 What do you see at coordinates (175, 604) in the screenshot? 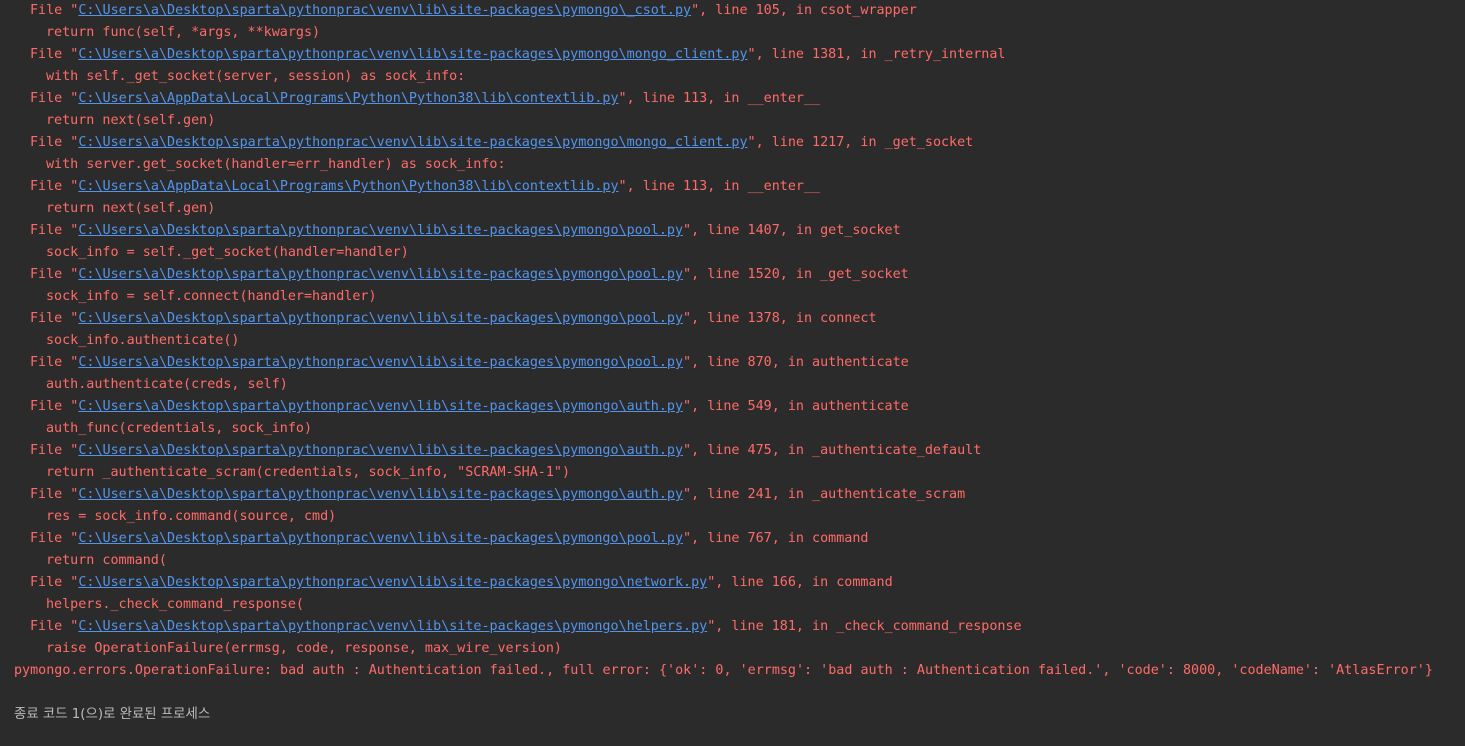
I see `traceback-code-line: helpers._check_command_response(` at bounding box center [175, 604].